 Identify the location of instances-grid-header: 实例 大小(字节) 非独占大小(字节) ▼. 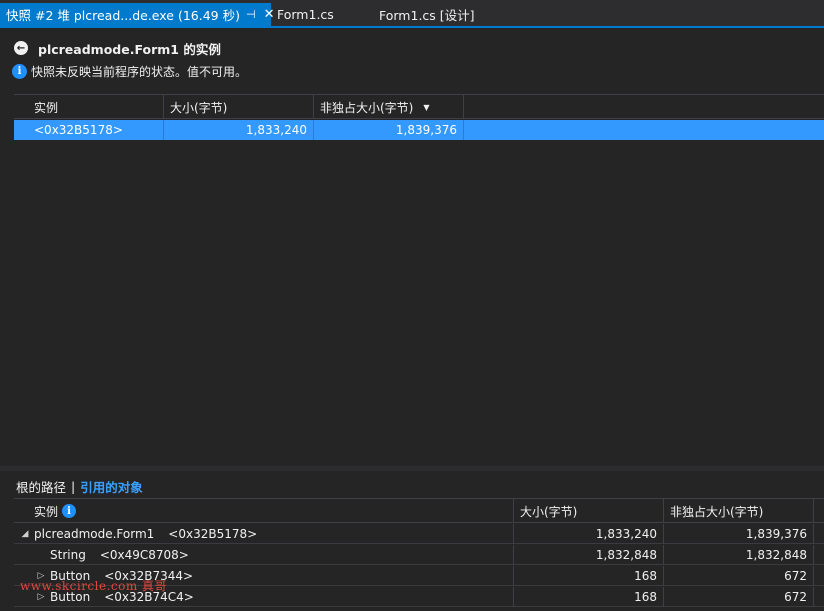
(419, 107).